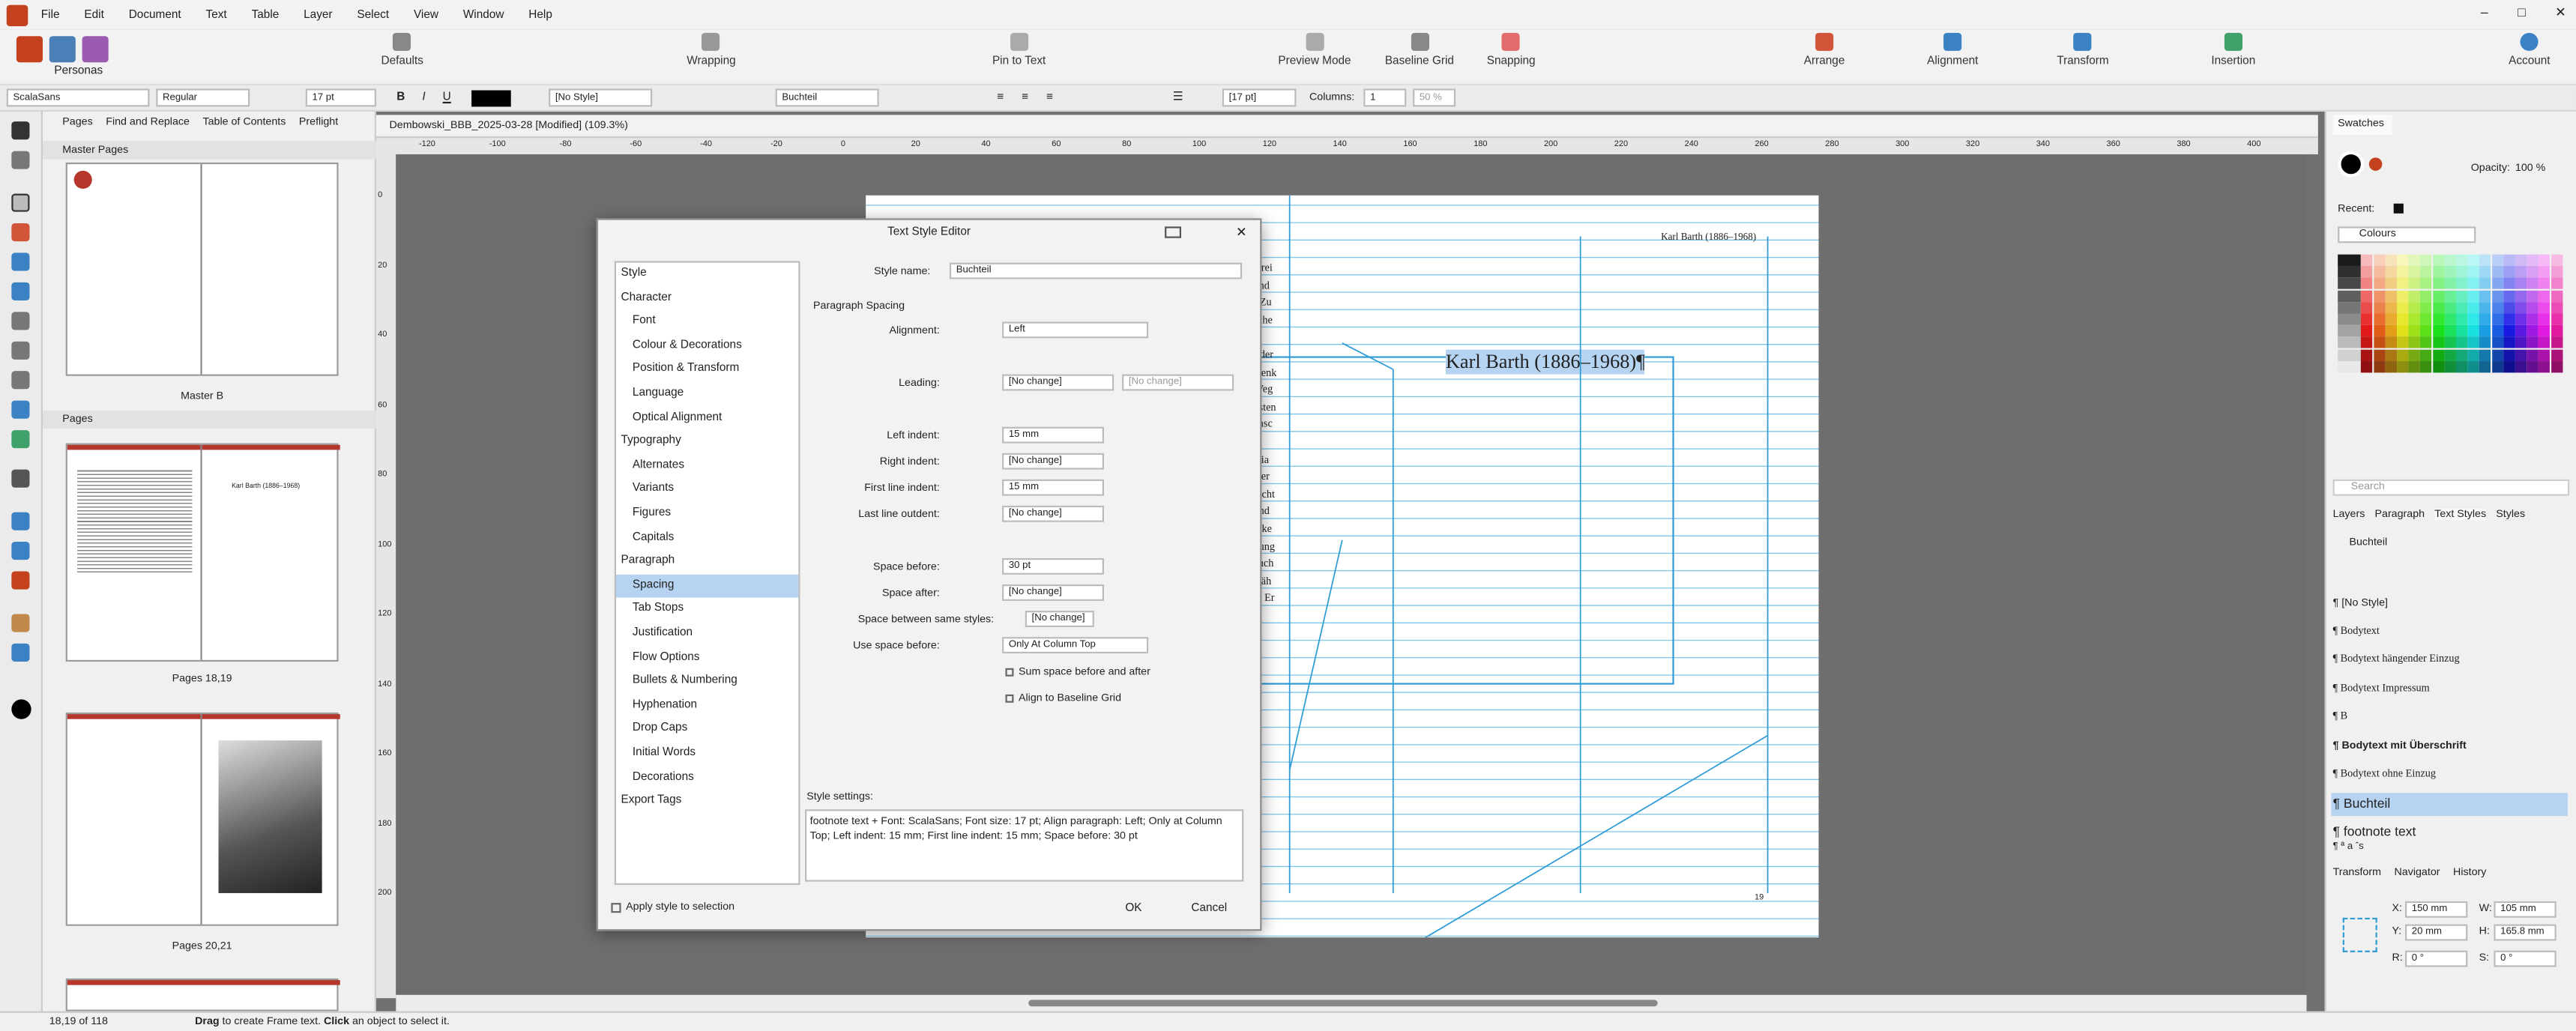 The height and width of the screenshot is (1031, 2576). I want to click on list-item-spacing: Spacing, so click(707, 586).